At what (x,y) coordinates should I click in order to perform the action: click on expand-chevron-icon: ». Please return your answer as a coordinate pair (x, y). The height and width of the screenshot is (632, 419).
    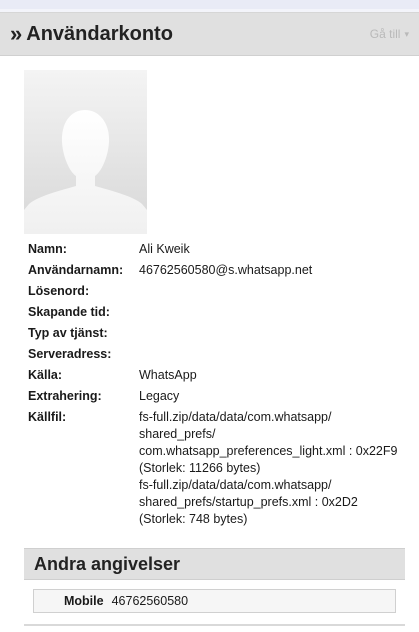
    Looking at the image, I should click on (16, 34).